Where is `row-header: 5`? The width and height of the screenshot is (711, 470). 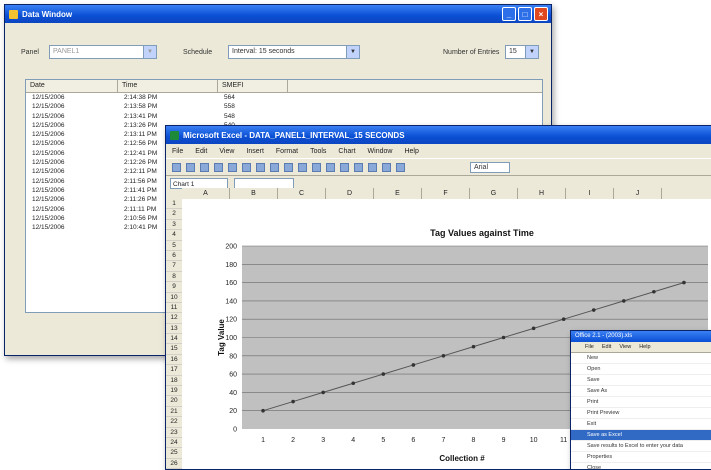 row-header: 5 is located at coordinates (174, 246).